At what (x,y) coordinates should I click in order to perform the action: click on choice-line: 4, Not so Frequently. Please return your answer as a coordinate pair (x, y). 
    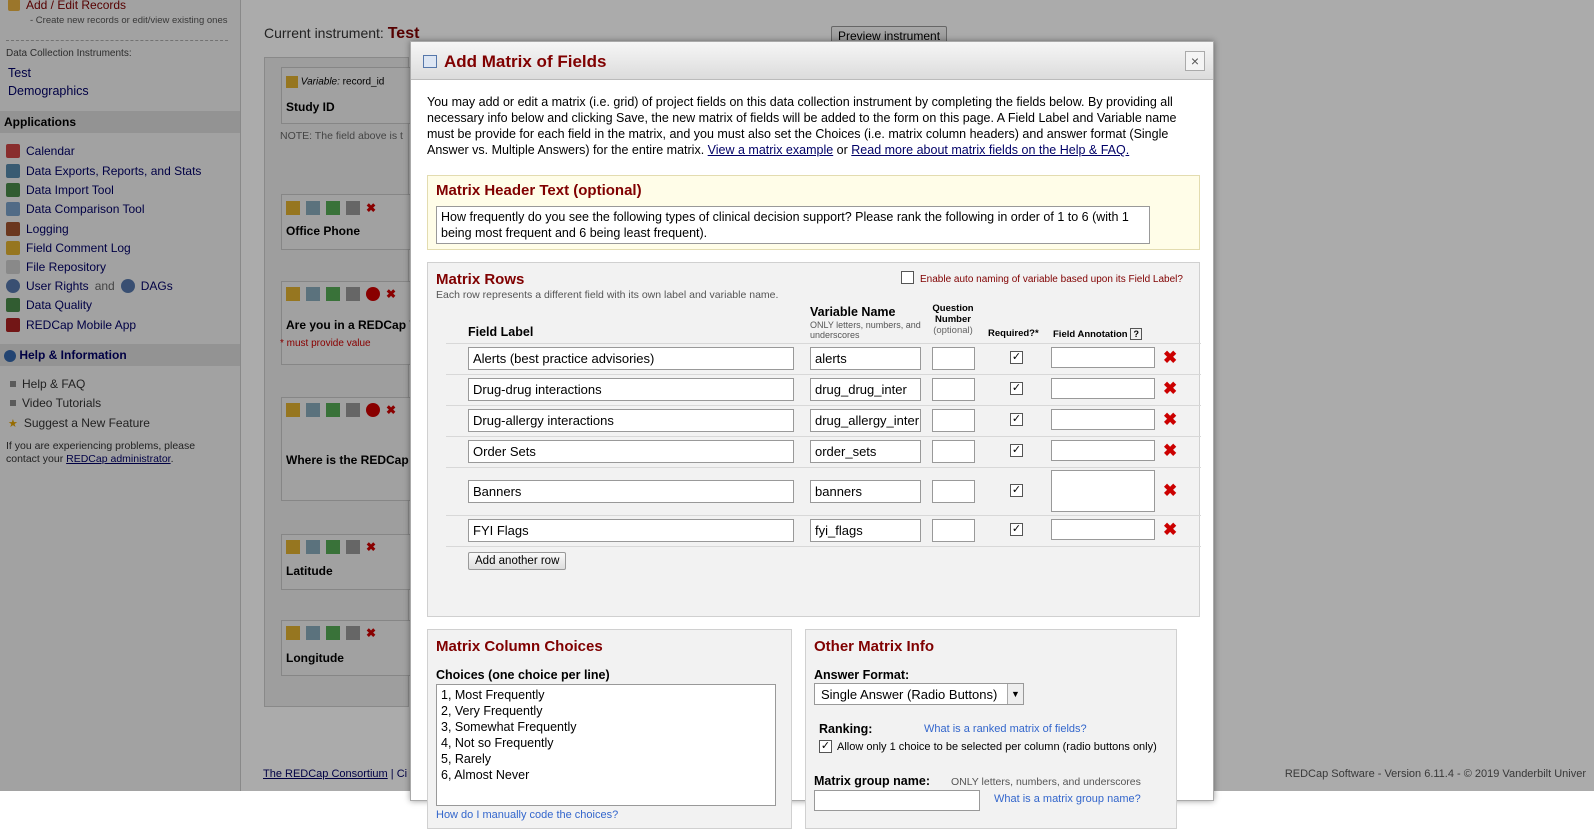
    Looking at the image, I should click on (497, 743).